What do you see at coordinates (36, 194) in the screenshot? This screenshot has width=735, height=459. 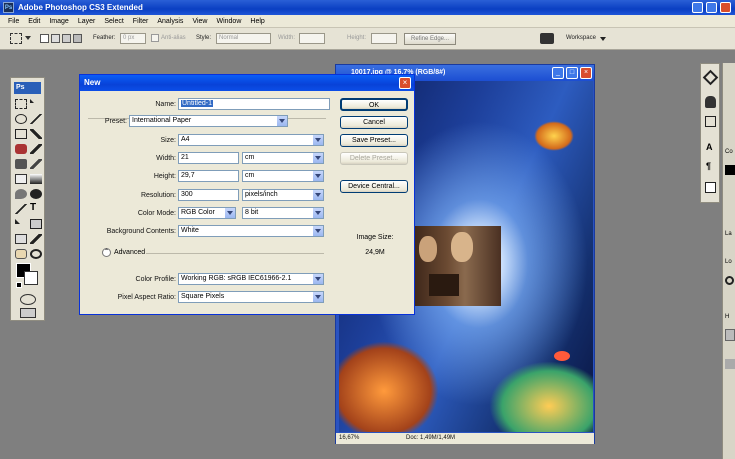 I see `dodge-tool-icon` at bounding box center [36, 194].